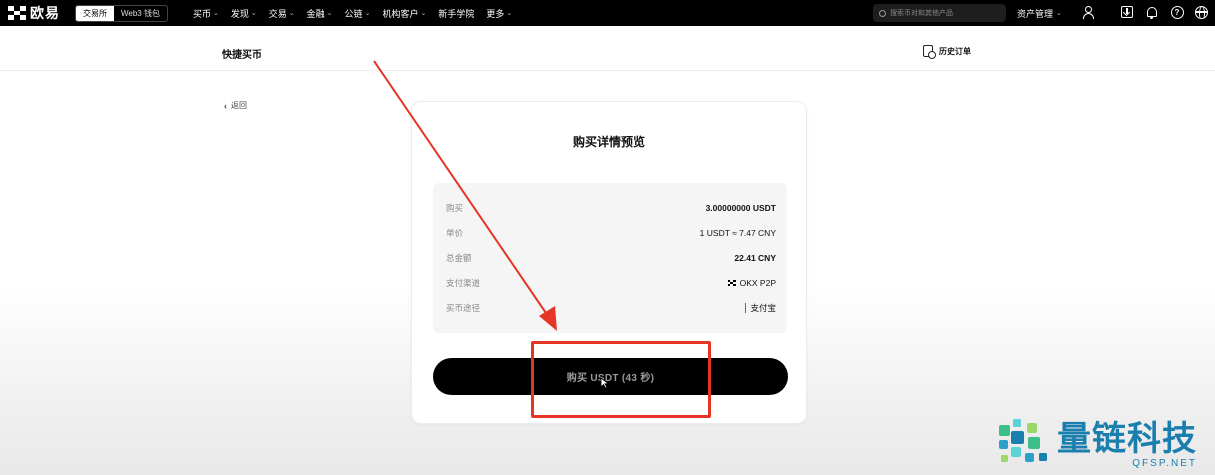  I want to click on watermark-logo-icon, so click(1023, 440).